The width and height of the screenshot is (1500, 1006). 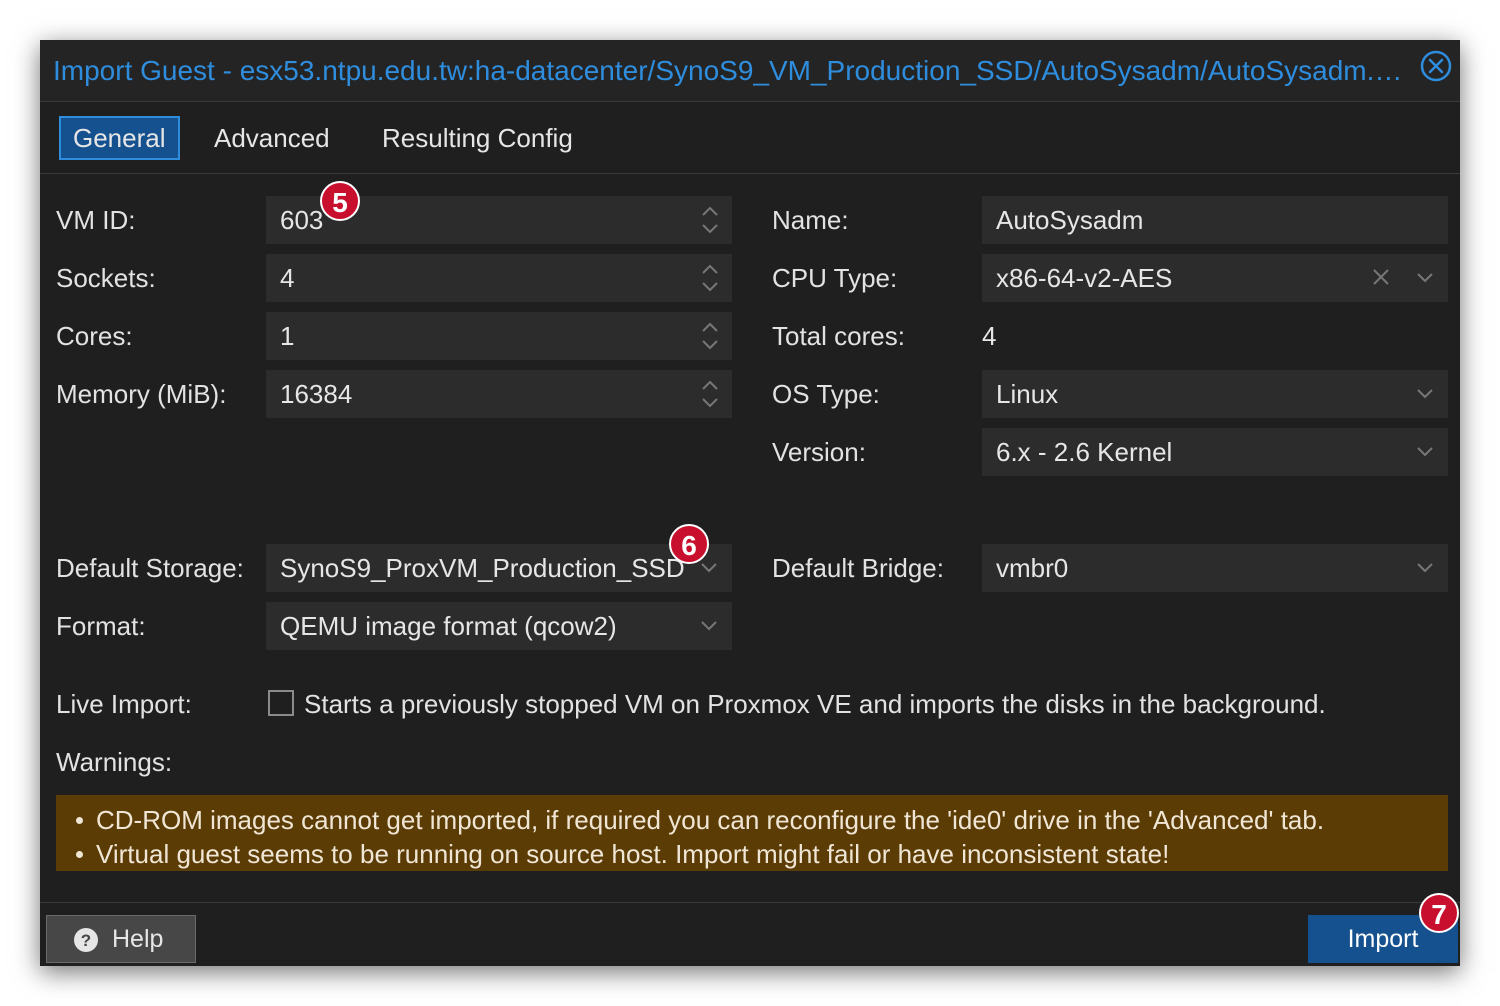 I want to click on name-value: AutoSysadm, so click(x=1070, y=220).